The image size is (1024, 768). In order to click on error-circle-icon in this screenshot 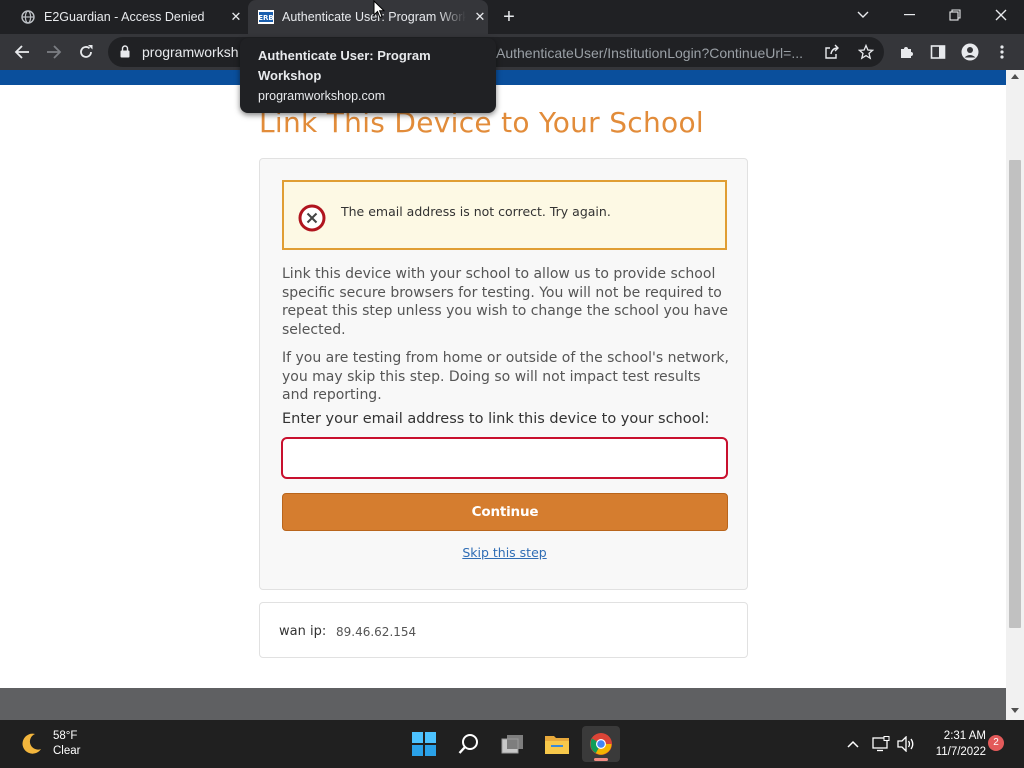, I will do `click(312, 218)`.